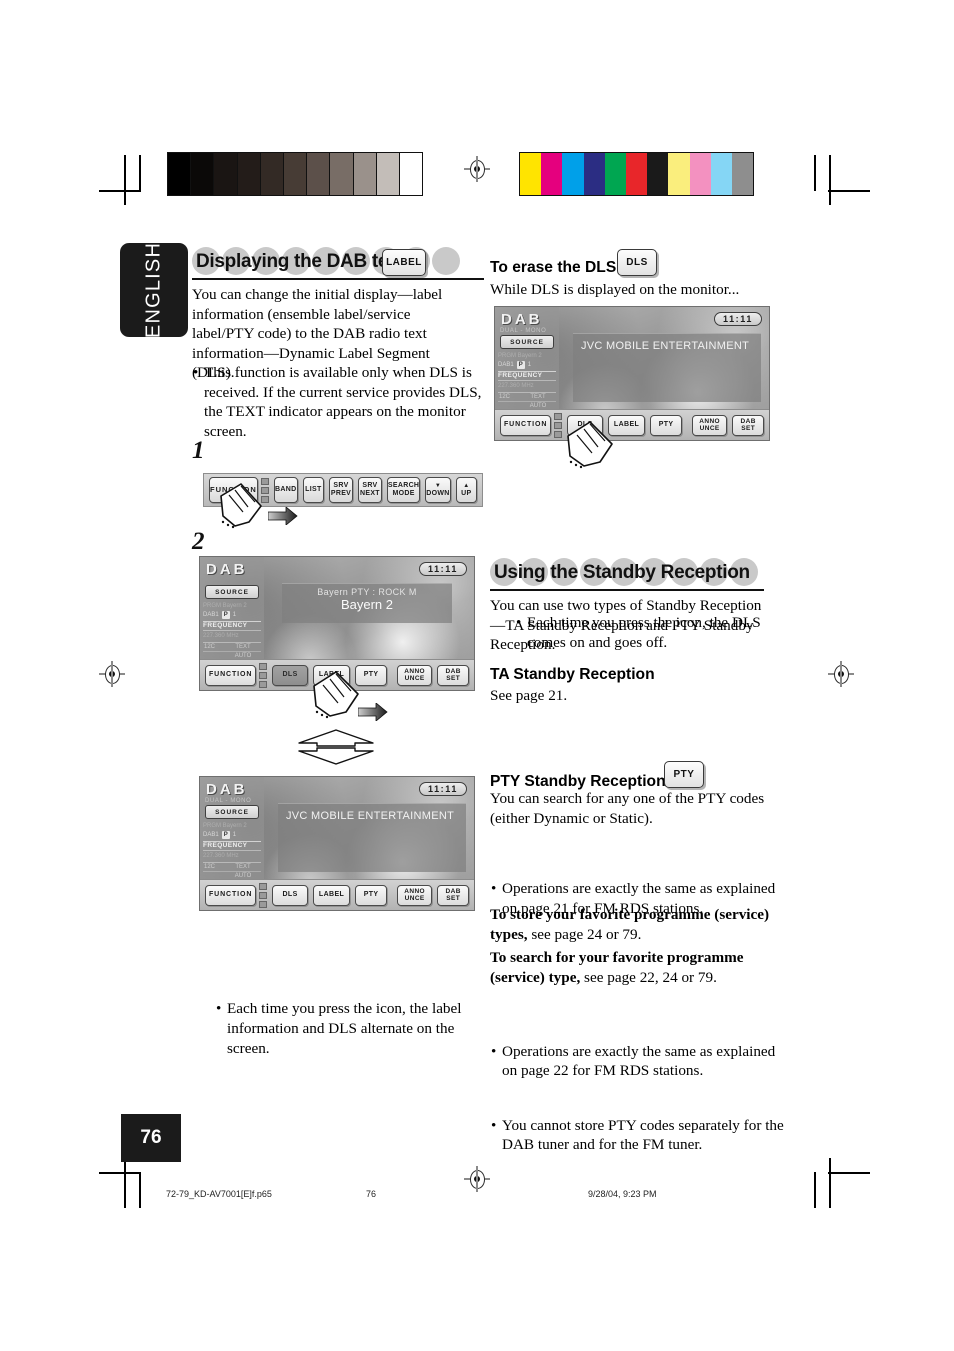 This screenshot has width=954, height=1351. Describe the element at coordinates (341, 490) in the screenshot. I see `toolbar-srv-prev-button: SRV PREV` at that location.